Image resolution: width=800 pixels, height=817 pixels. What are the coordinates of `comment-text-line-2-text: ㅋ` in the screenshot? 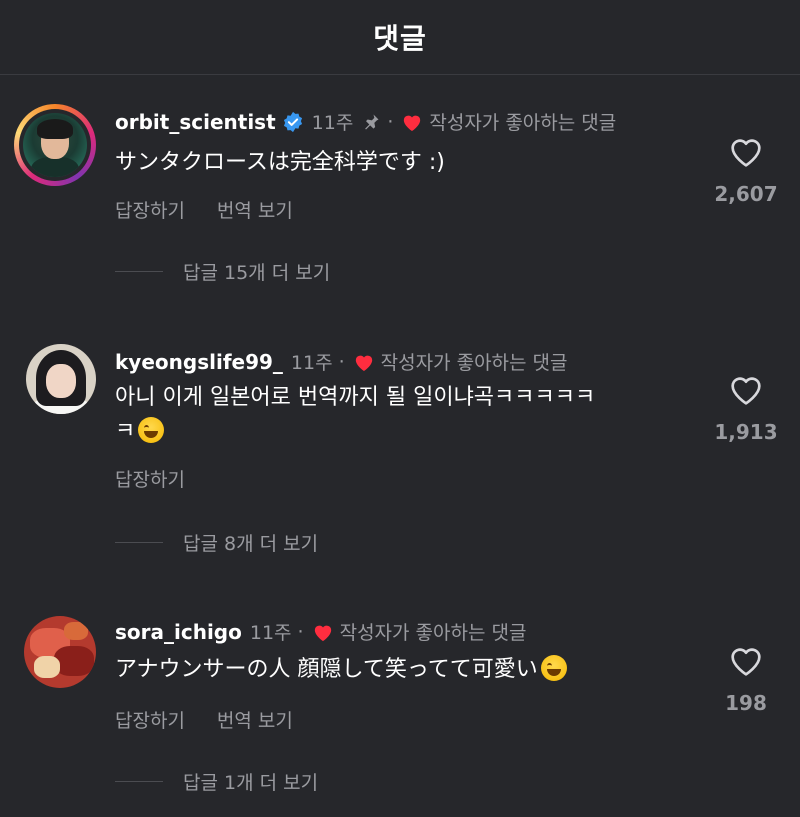 It's located at (125, 431).